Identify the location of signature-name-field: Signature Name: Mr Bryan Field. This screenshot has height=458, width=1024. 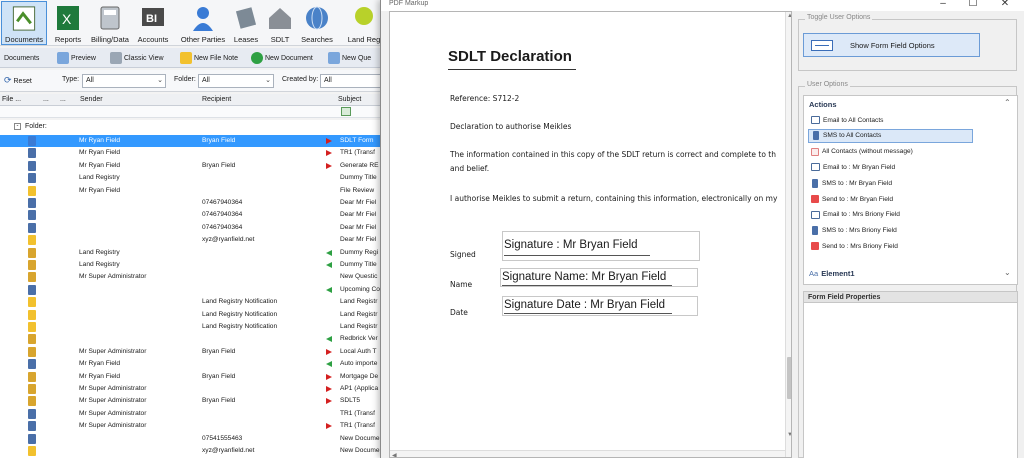
(599, 277).